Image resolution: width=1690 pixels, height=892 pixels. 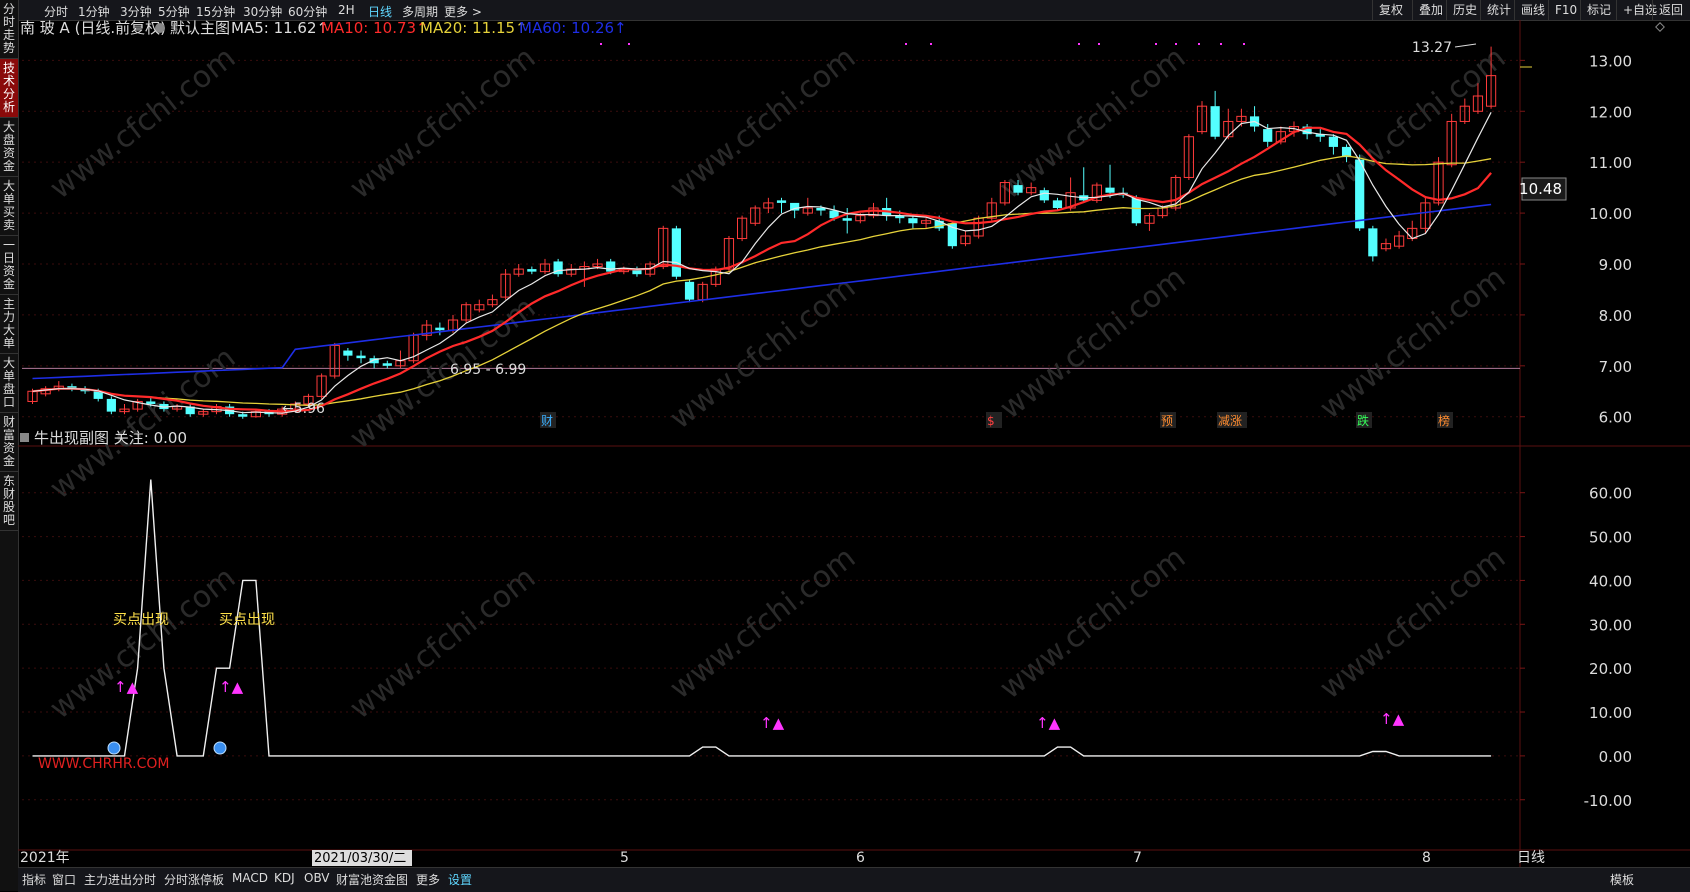 I want to click on bottom-bar: 指标 窗口 主力进出分时 分时涨停板 MACD KDJ OBV 财富池资金图 更多 设置 模板, so click(x=854, y=879).